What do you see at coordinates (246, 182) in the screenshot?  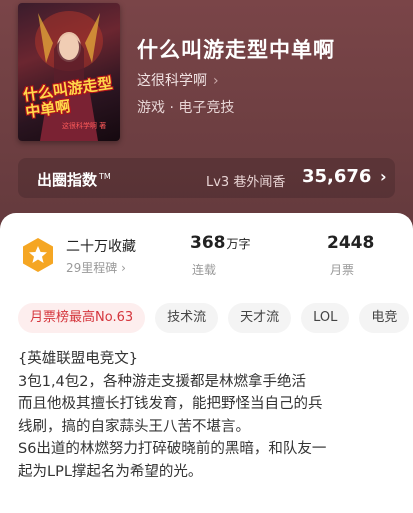 I see `breakout-level: Lv3 巷外闻香` at bounding box center [246, 182].